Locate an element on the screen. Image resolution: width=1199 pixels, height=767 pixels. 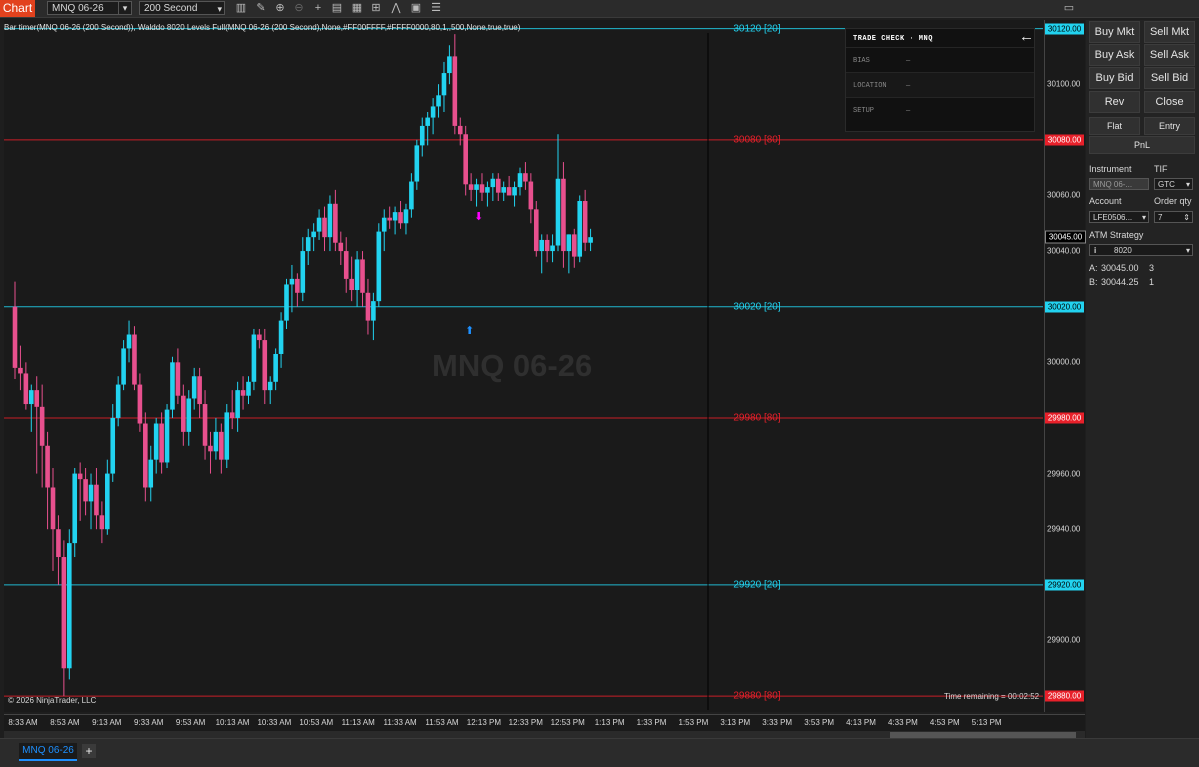
atm-strategy-label: ATM Strategy is located at coordinates (1116, 235).